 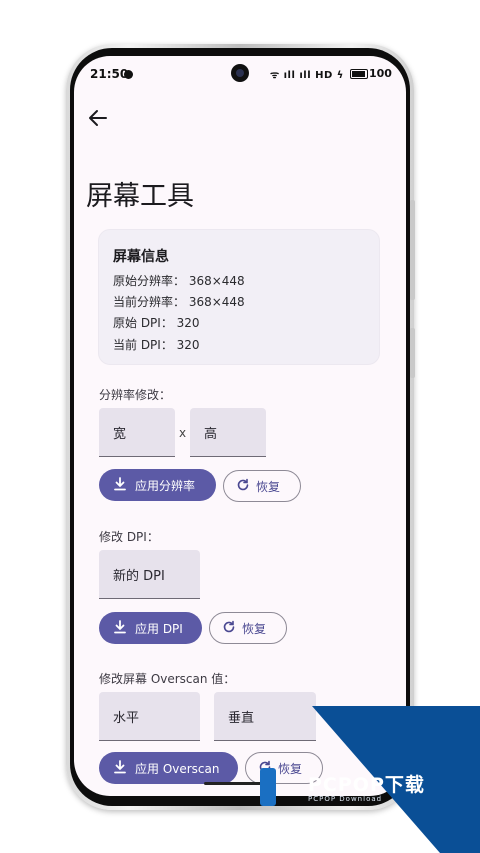 I want to click on reset-dpi-label: 恢复, so click(x=254, y=629).